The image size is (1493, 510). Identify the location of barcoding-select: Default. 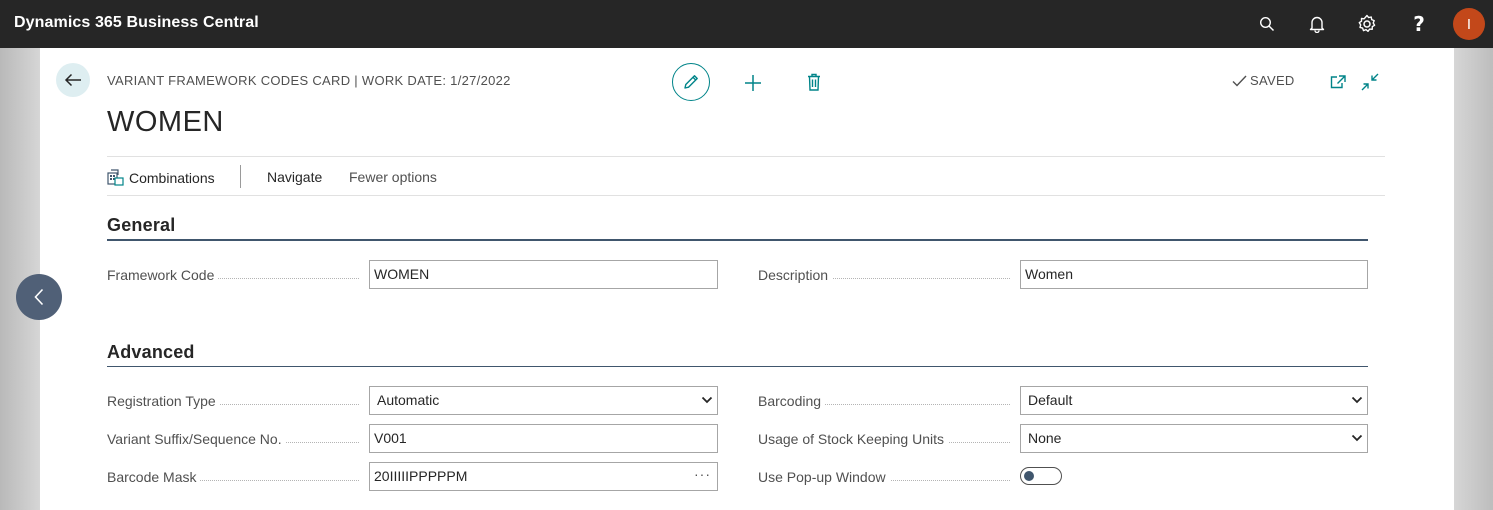
(1194, 400).